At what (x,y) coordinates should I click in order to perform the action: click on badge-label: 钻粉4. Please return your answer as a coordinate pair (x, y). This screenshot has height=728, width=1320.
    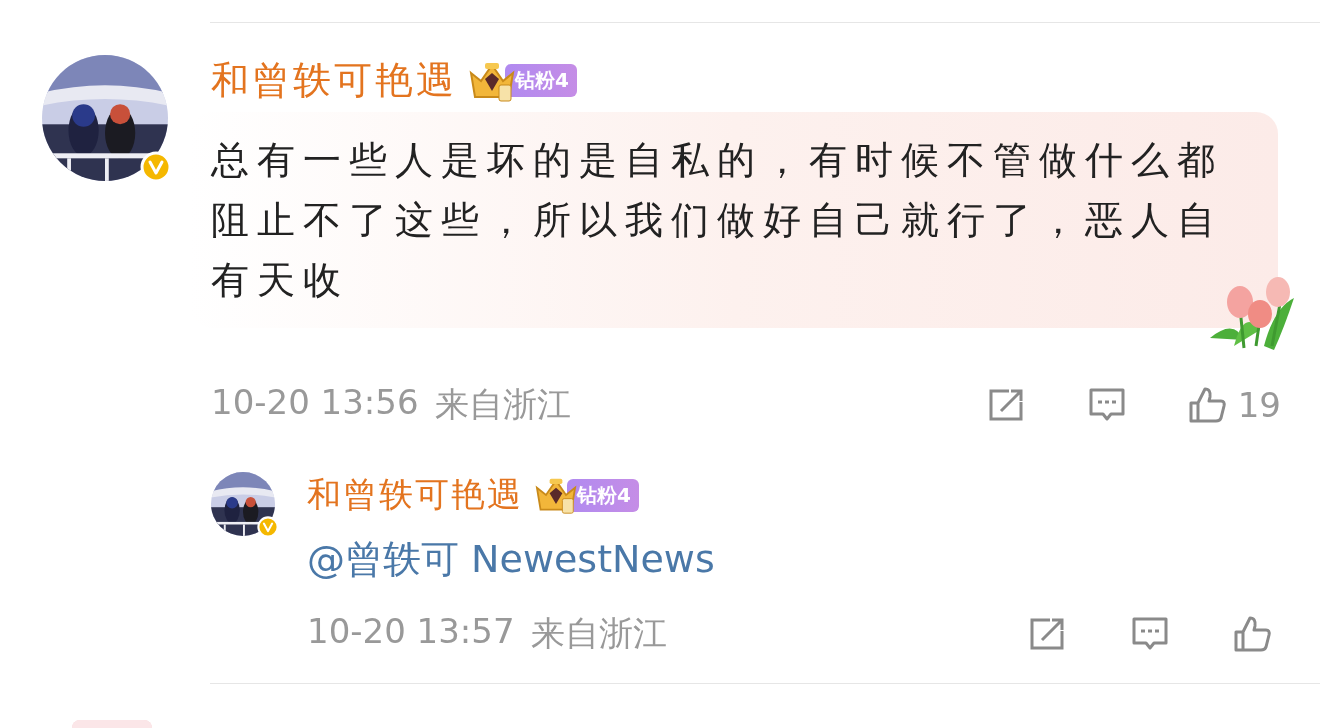
    Looking at the image, I should click on (603, 495).